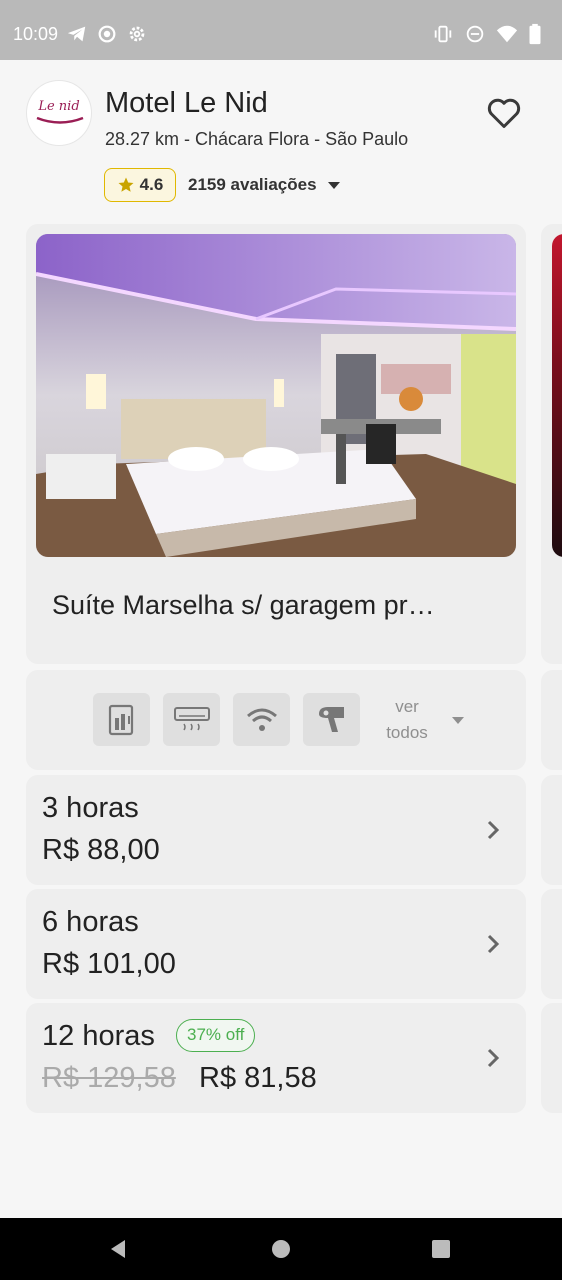 This screenshot has width=562, height=1280. Describe the element at coordinates (109, 1078) in the screenshot. I see `price-old: R$ 129,58` at that location.